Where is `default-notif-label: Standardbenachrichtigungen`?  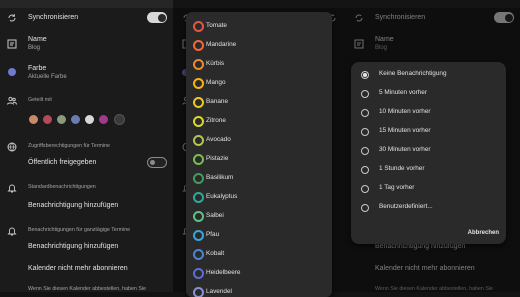
default-notif-label: Standardbenachrichtigungen is located at coordinates (62, 187).